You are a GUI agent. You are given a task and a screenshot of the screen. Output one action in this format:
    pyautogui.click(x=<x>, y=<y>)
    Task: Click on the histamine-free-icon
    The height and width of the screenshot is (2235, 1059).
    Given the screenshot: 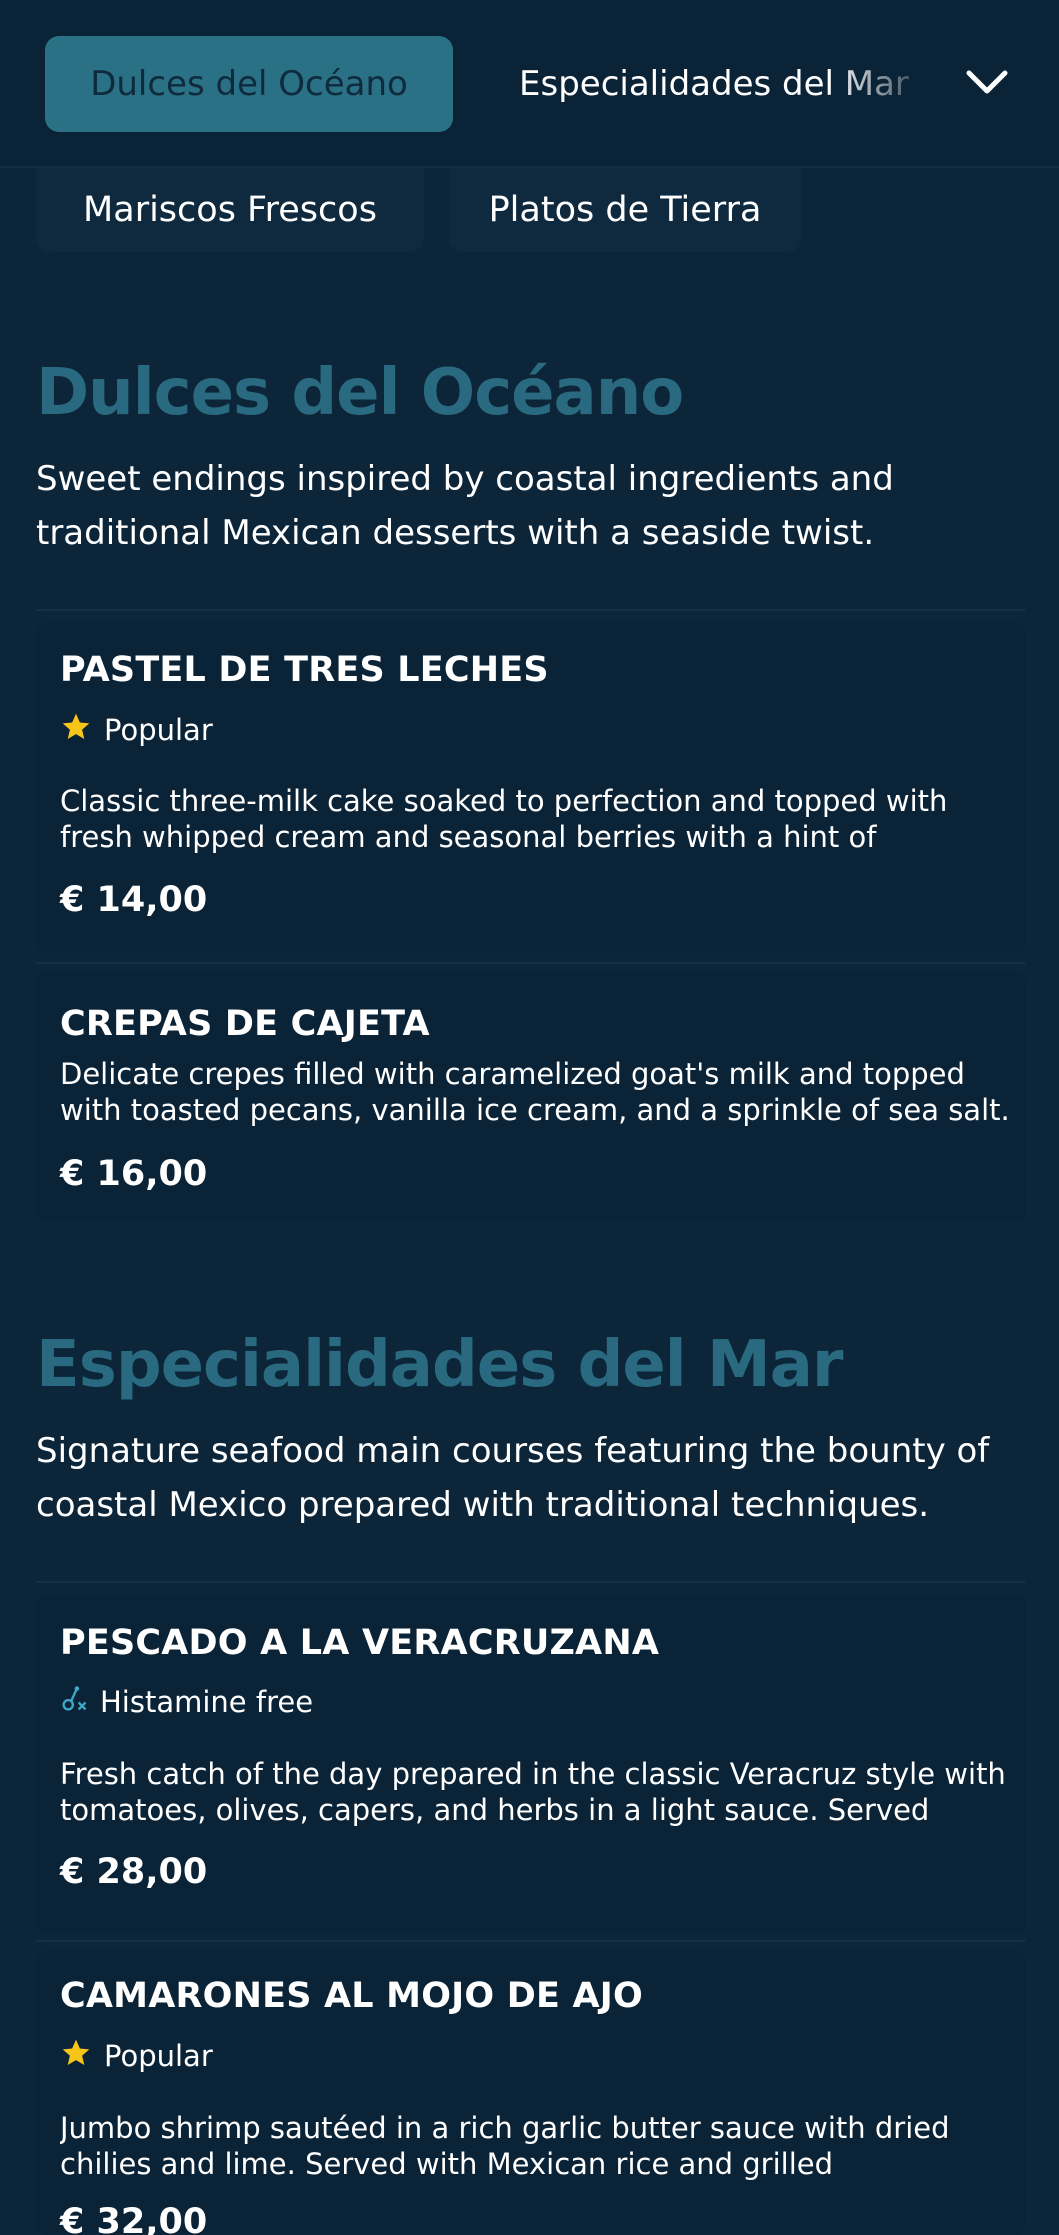 What is the action you would take?
    pyautogui.click(x=74, y=1702)
    